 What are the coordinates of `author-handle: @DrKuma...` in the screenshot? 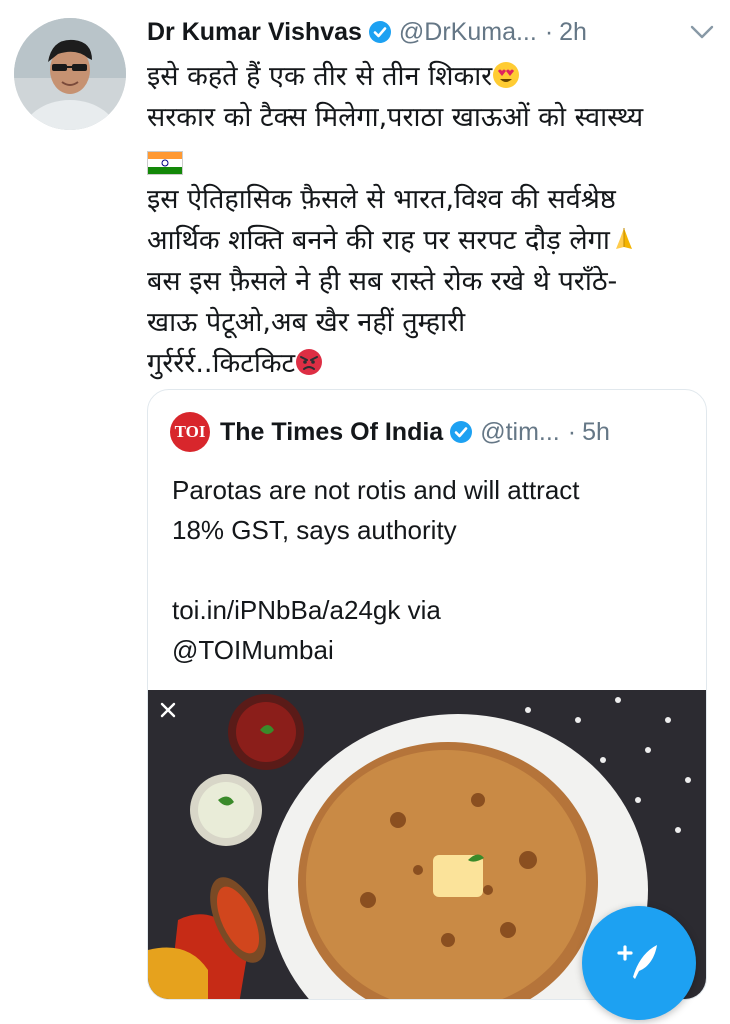 It's located at (468, 32).